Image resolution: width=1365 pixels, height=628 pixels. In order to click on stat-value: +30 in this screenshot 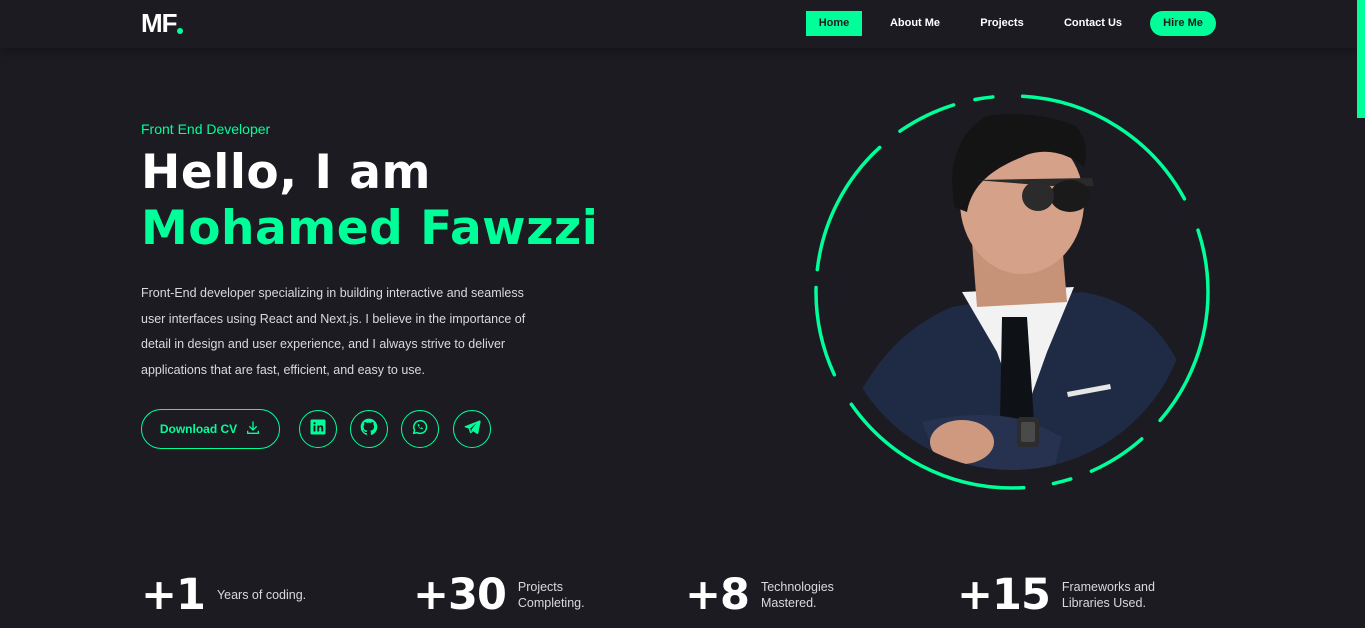, I will do `click(460, 595)`.